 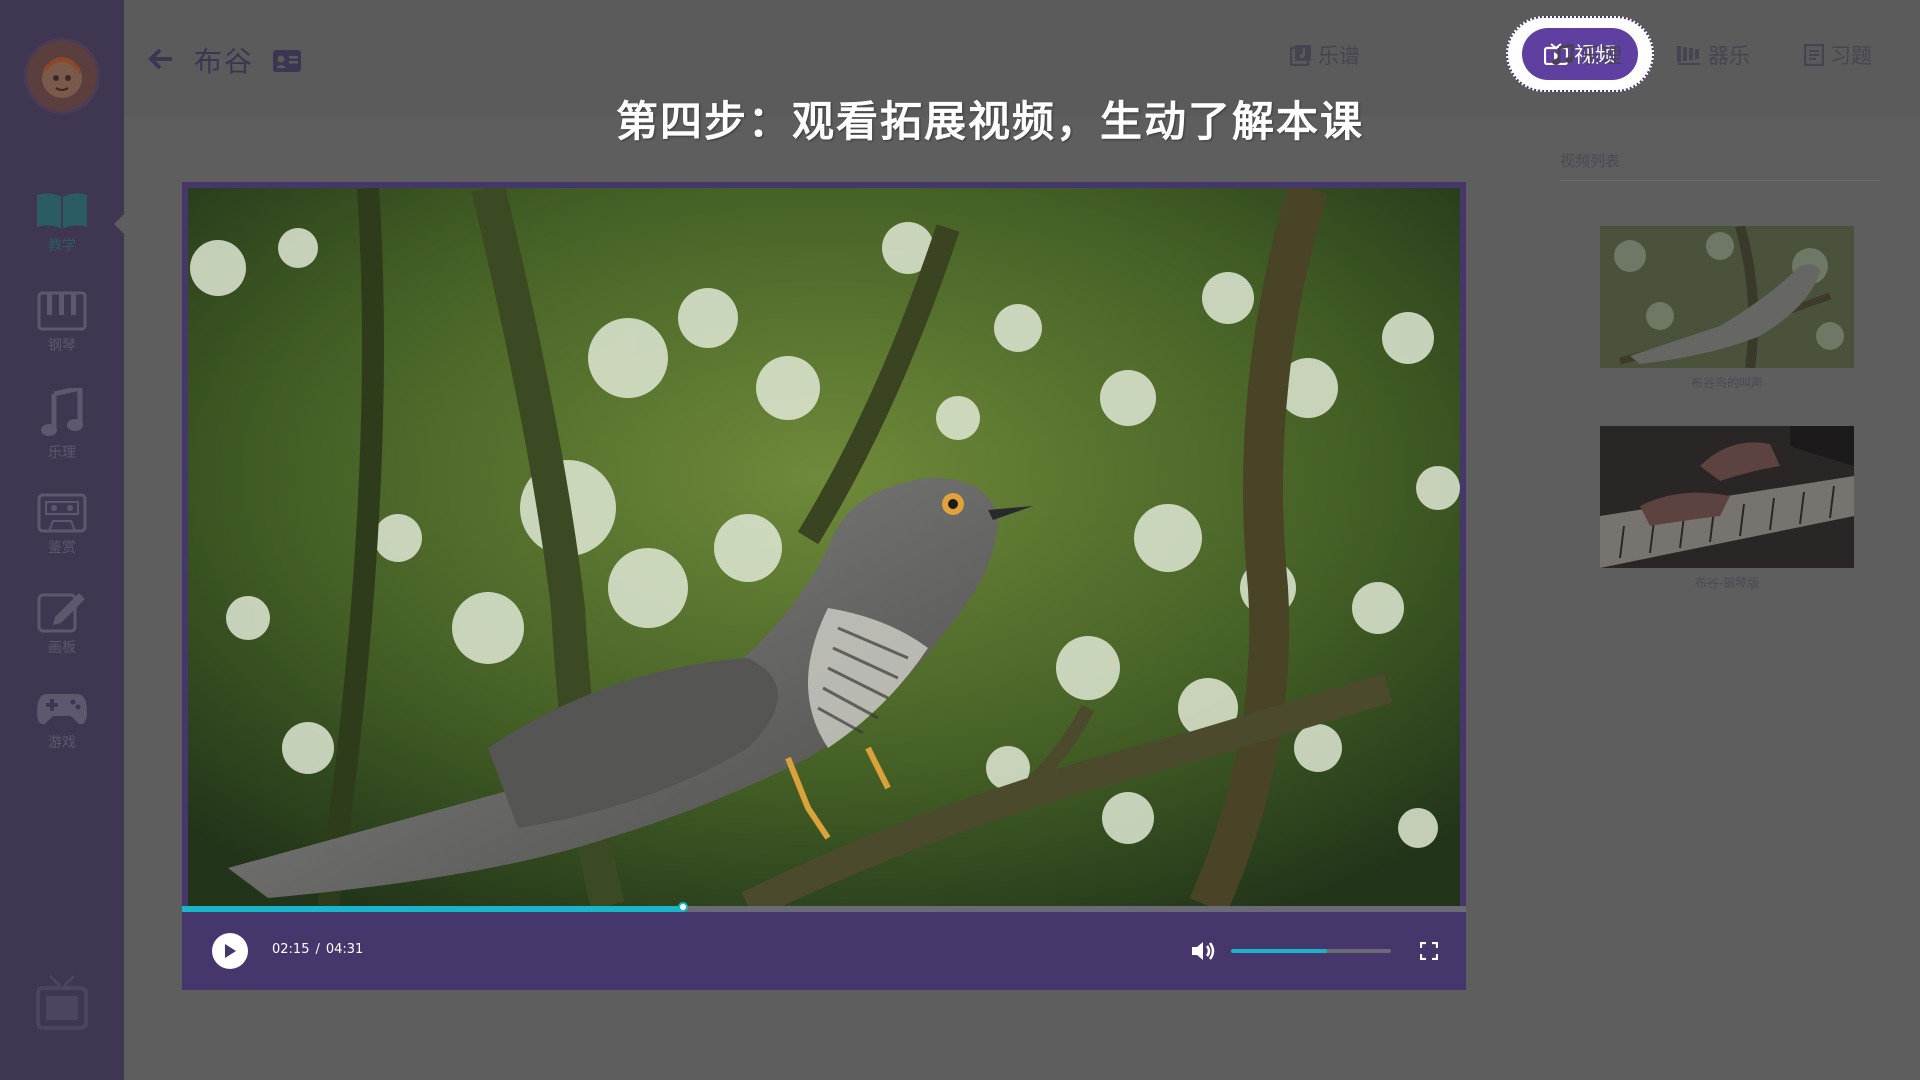 What do you see at coordinates (1814, 55) in the screenshot?
I see `document-icon` at bounding box center [1814, 55].